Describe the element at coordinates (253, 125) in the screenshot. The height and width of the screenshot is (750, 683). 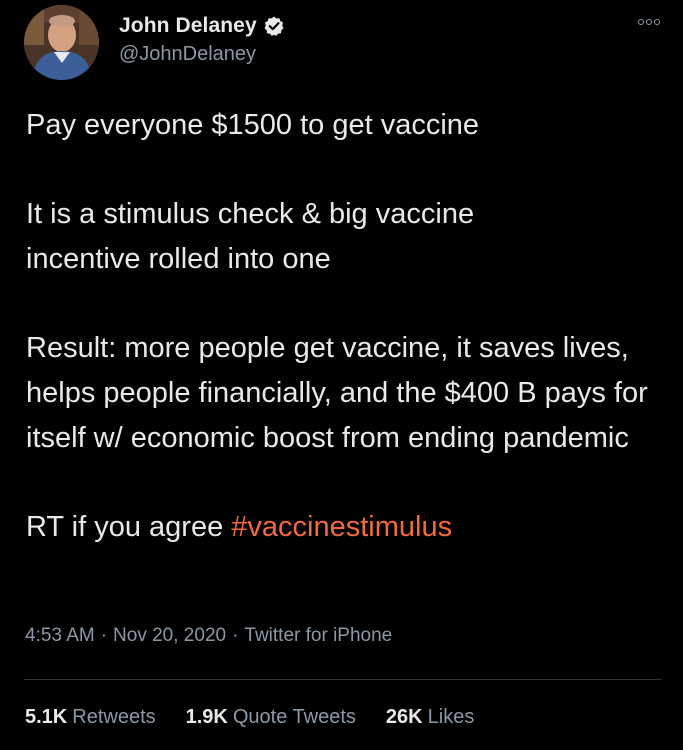
I see `tweet-paragraph: Pay everyone $1500 to get vaccine` at that location.